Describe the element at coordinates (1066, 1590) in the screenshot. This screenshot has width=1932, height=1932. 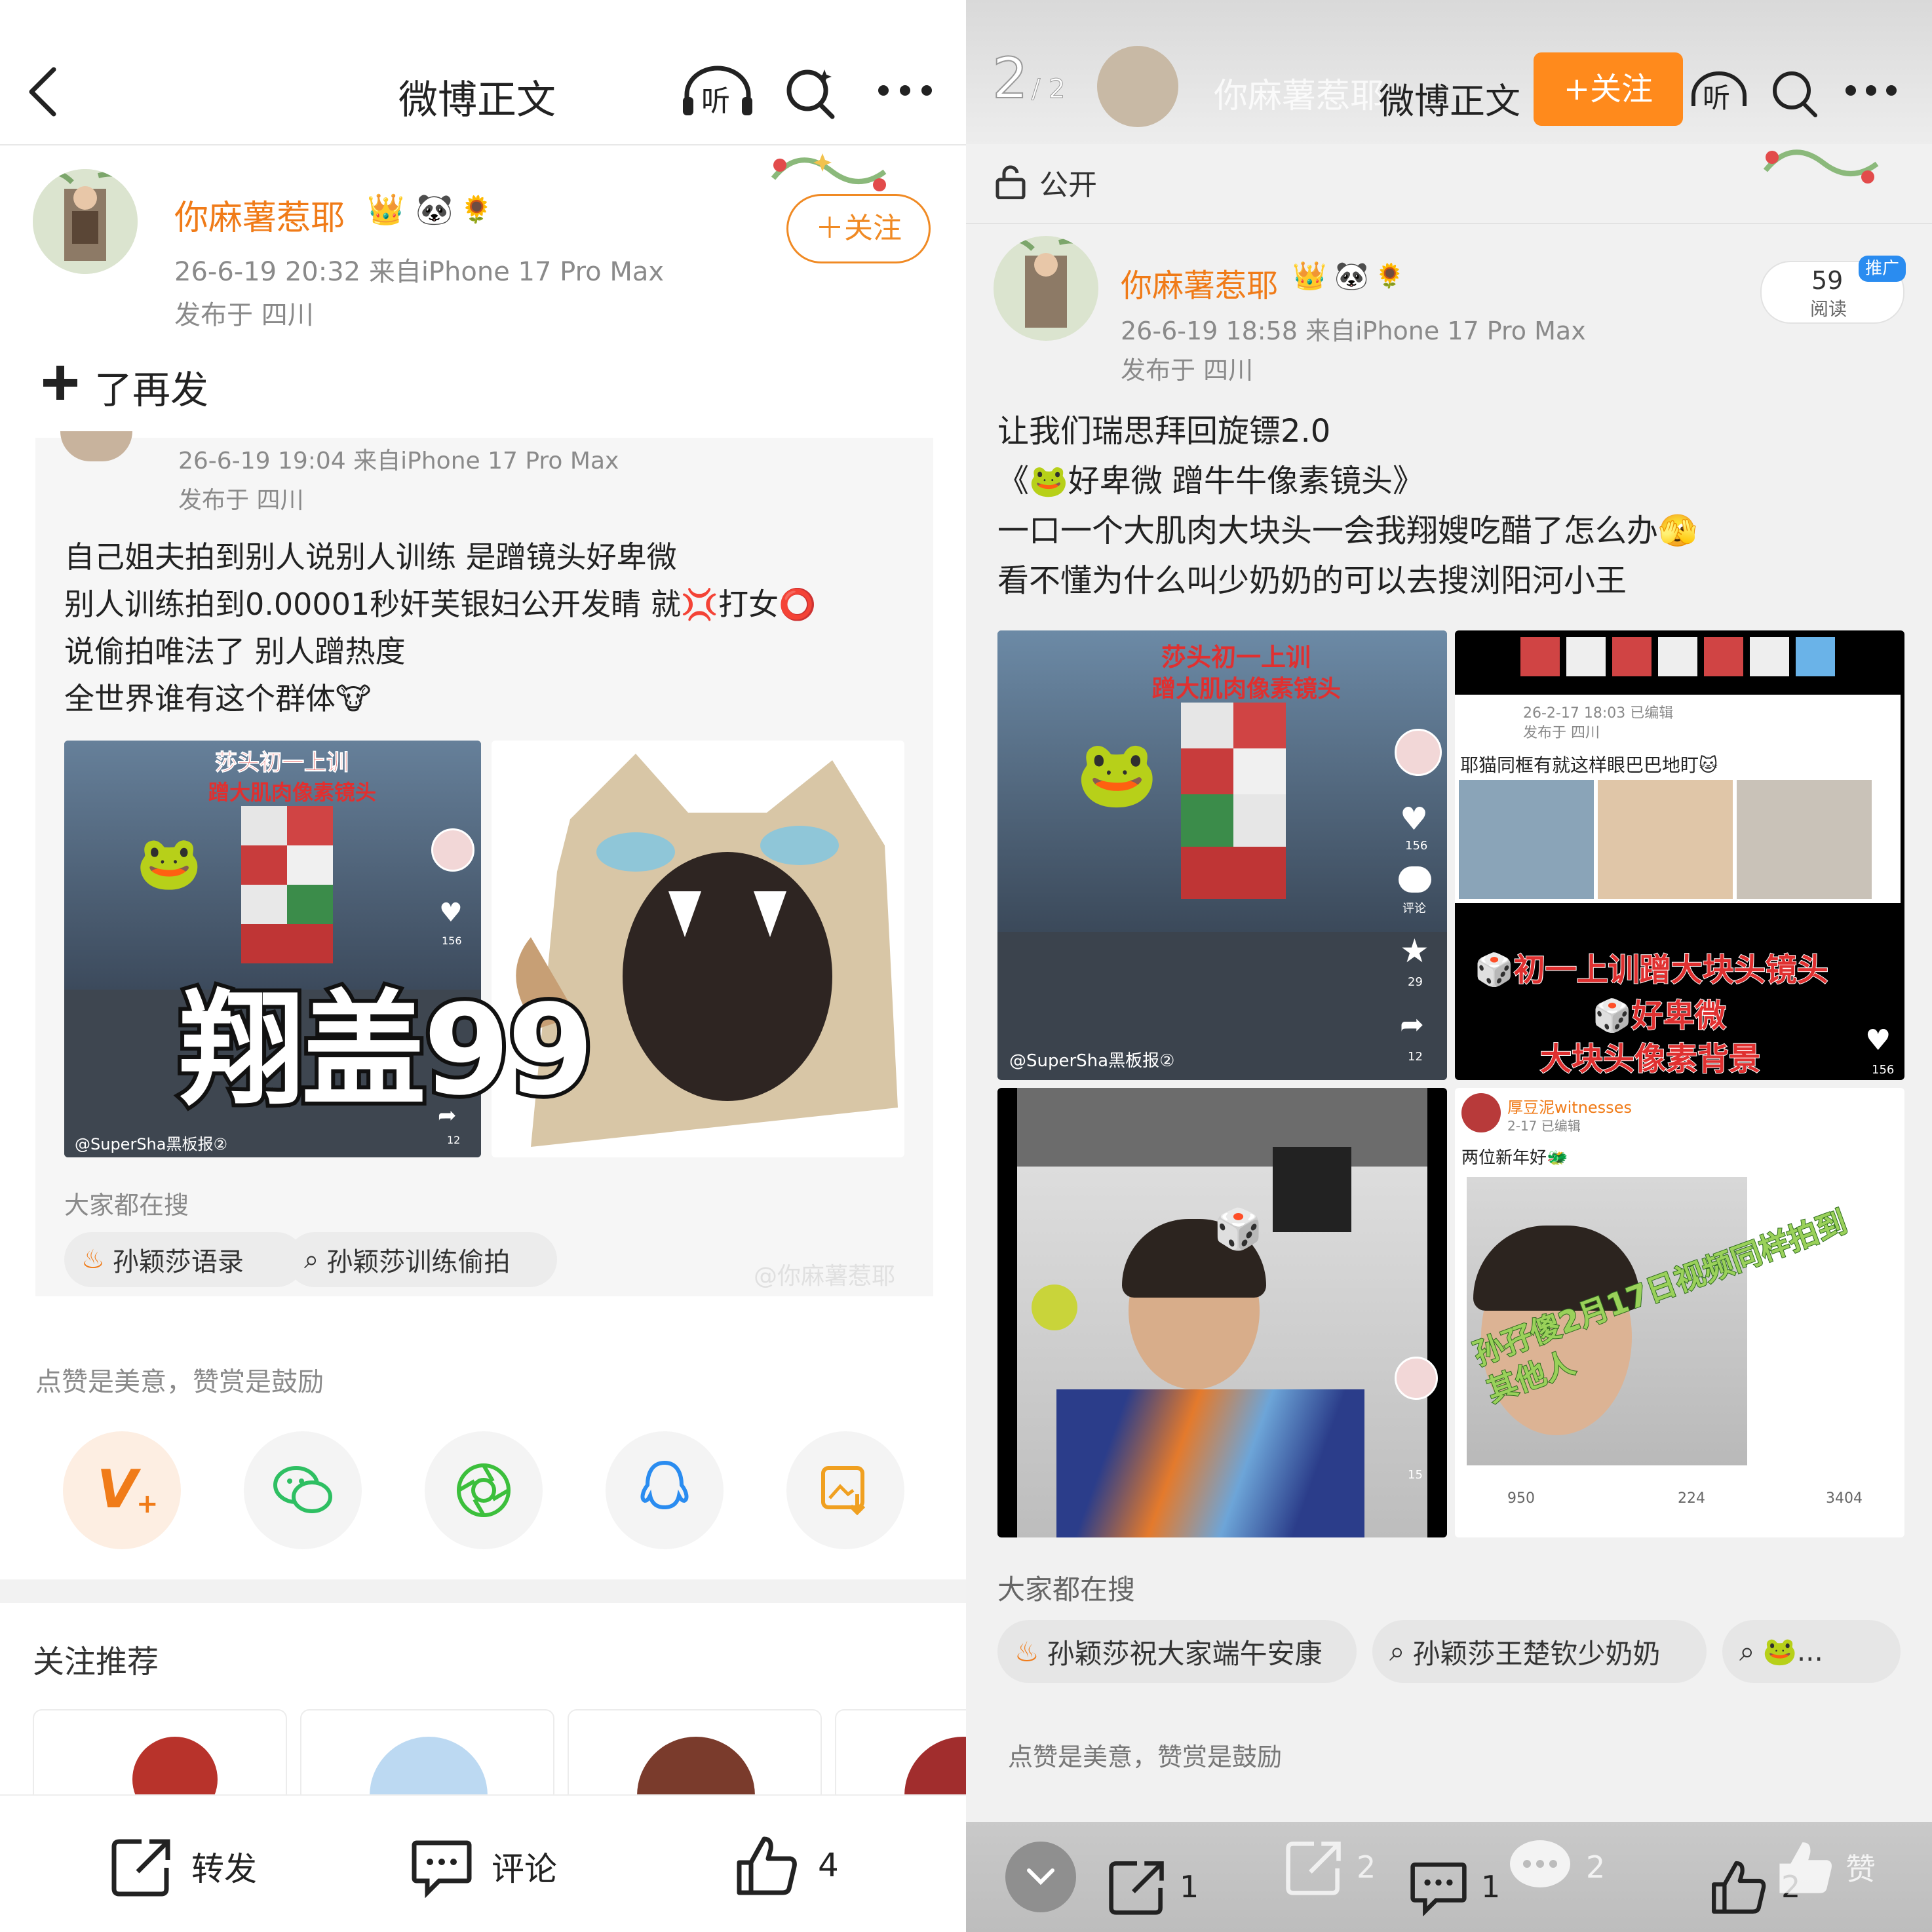
I see `search-section-title: 大家都在搜` at that location.